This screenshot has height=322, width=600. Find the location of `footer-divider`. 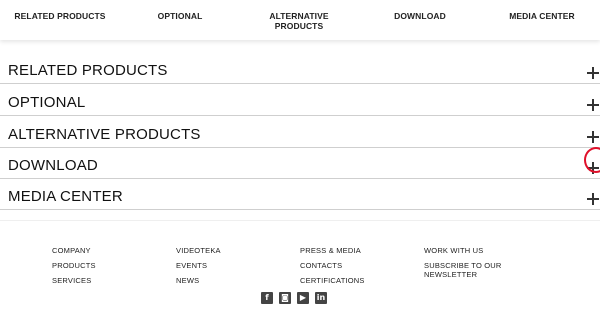

footer-divider is located at coordinates (300, 220).